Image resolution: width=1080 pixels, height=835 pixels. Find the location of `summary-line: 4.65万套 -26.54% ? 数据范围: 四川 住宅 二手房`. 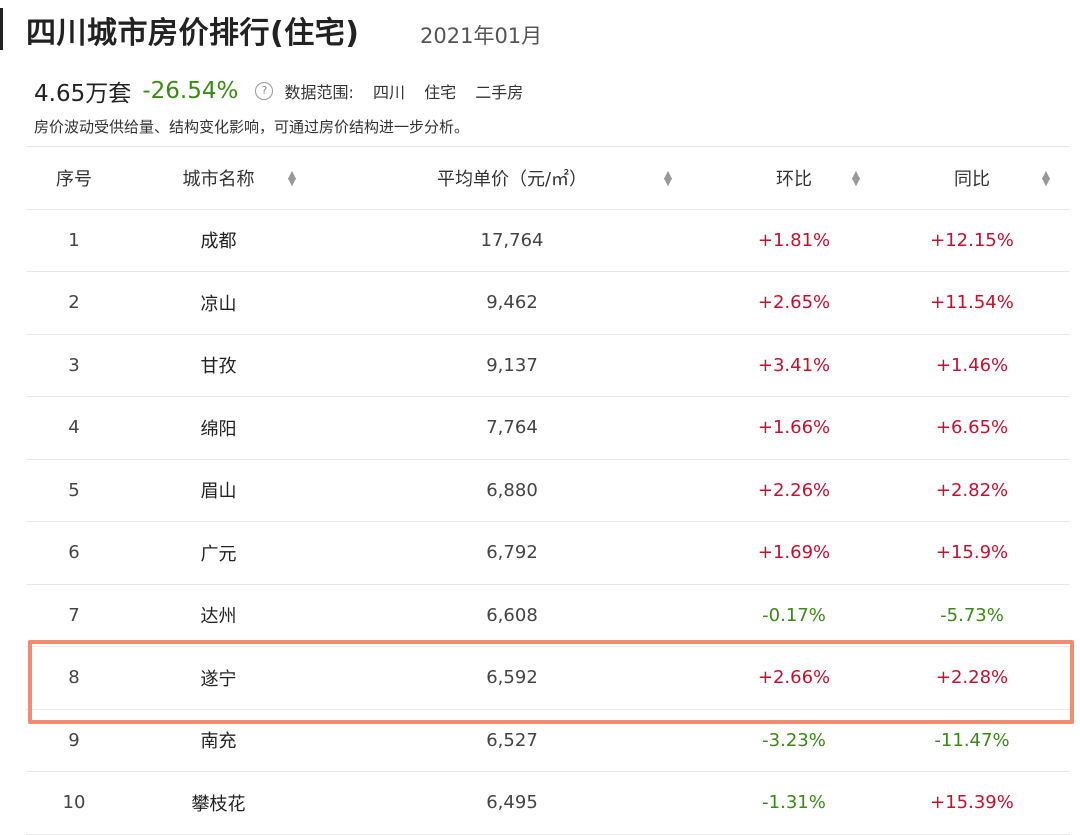

summary-line: 4.65万套 -26.54% ? 数据范围: 四川 住宅 二手房 is located at coordinates (279, 90).